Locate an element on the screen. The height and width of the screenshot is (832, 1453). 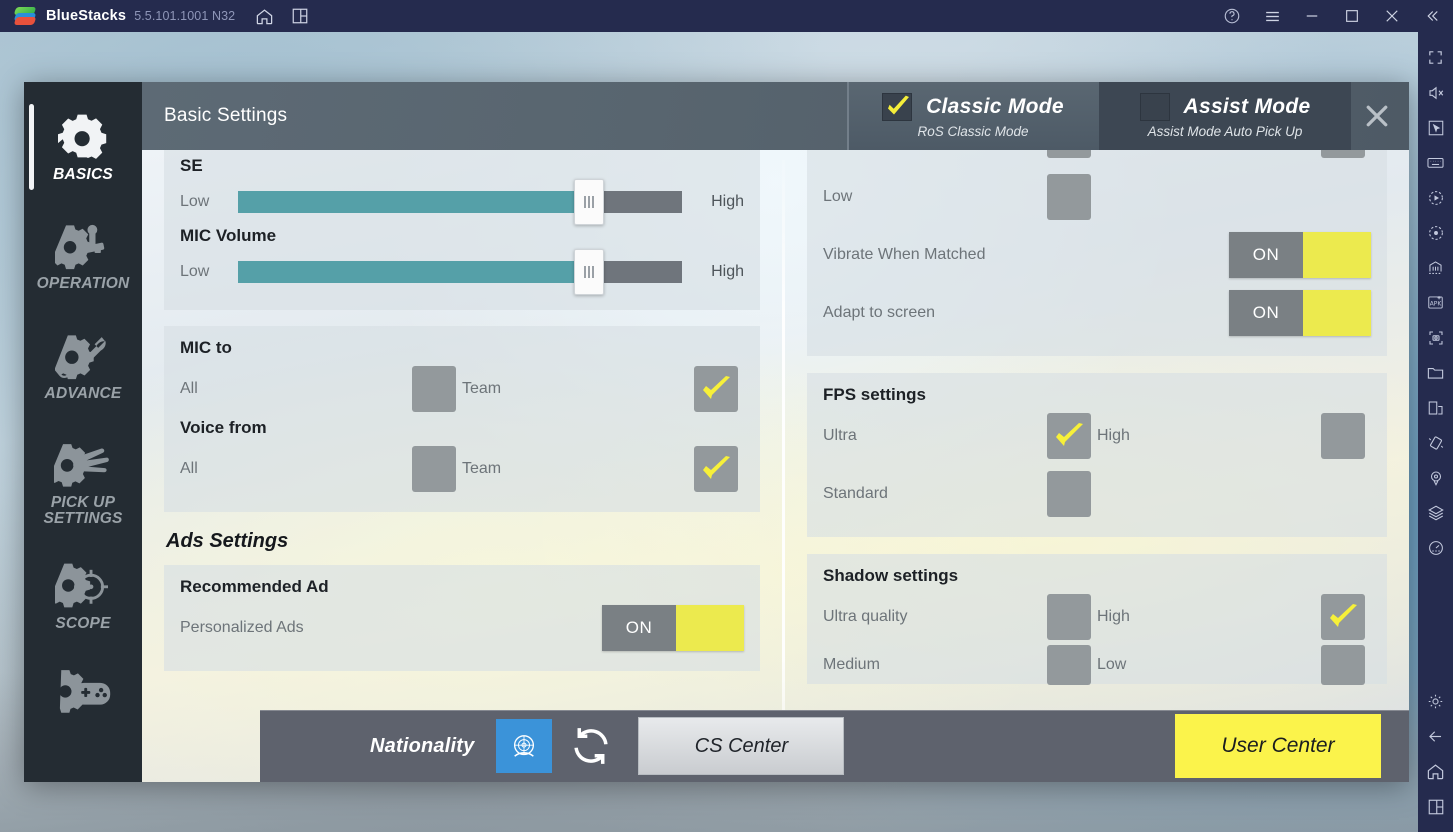
screenshot-icon is located at coordinates (1435, 337).